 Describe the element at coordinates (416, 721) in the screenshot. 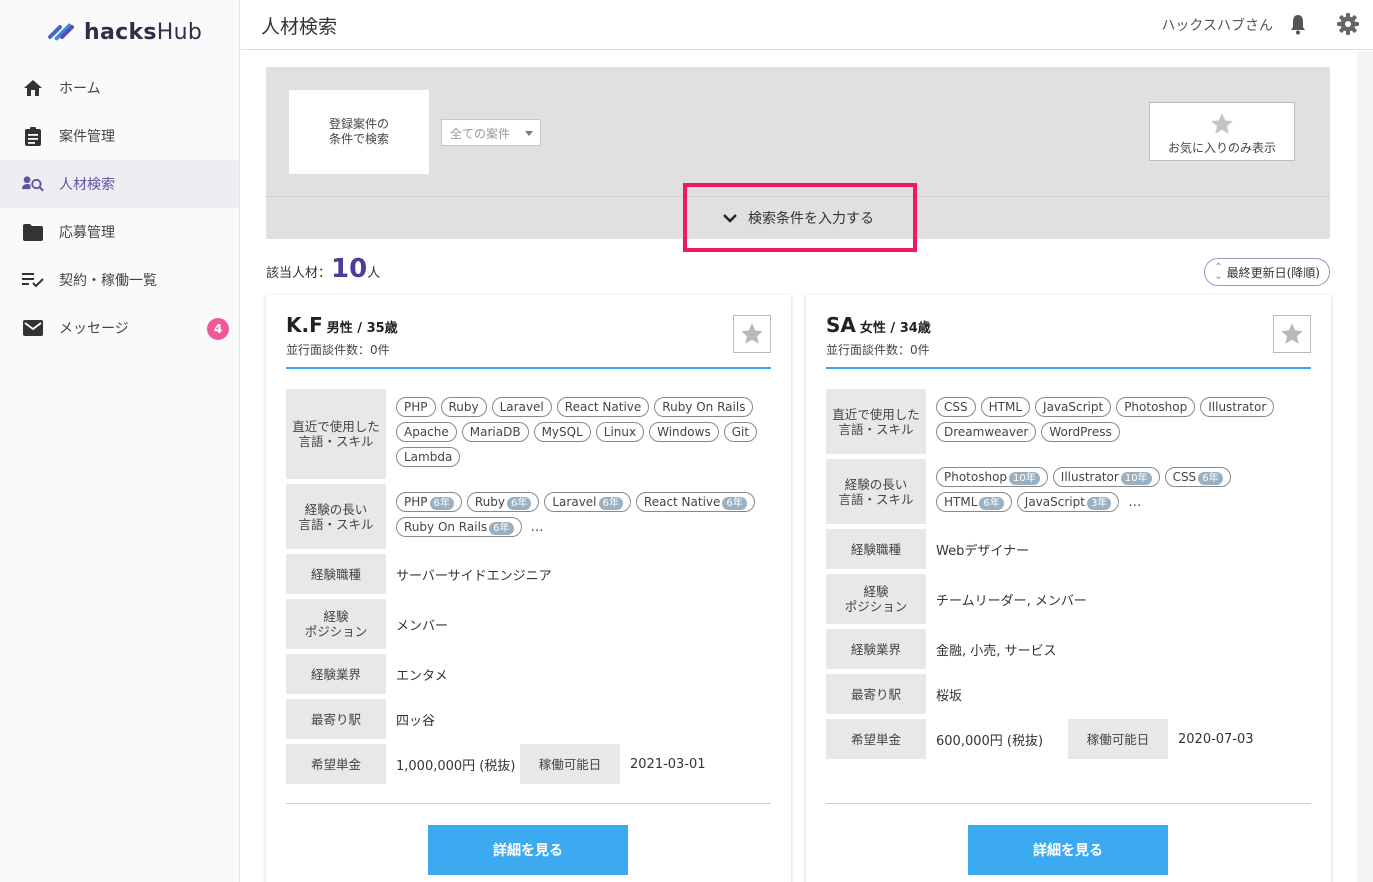

I see `station-value: 四ッ谷` at that location.